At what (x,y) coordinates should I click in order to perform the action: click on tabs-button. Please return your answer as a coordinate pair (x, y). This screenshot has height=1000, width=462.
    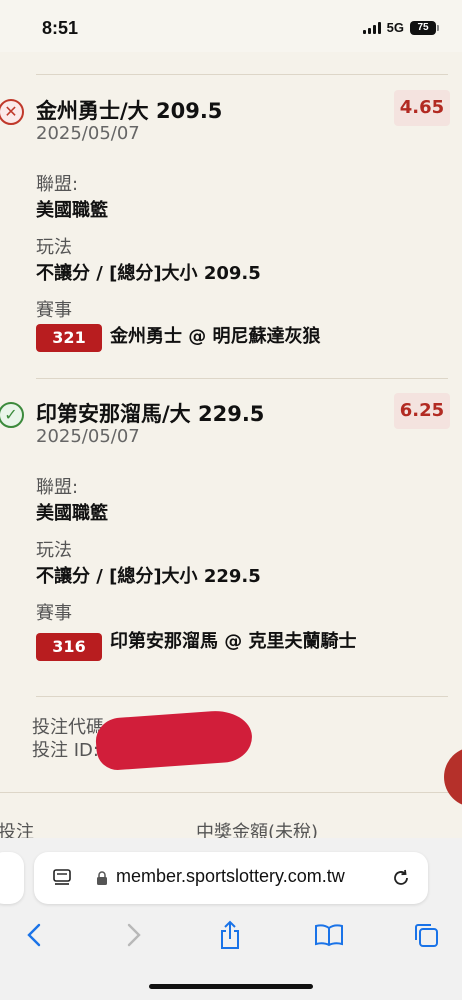
    Looking at the image, I should click on (426, 935).